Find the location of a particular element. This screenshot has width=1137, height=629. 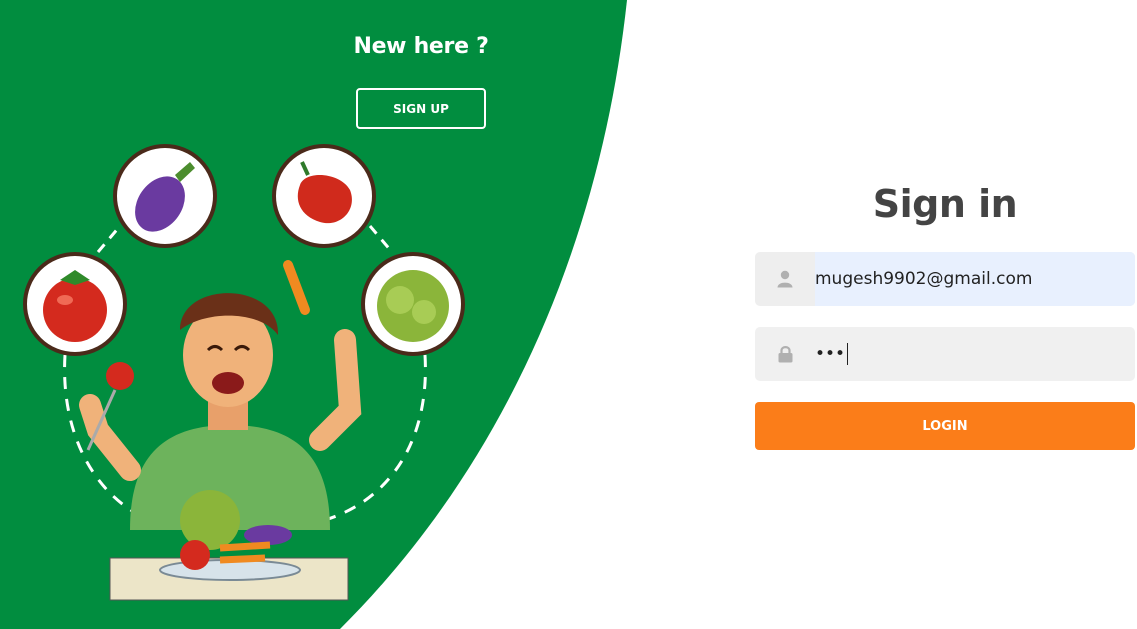

login-button: LOGIN is located at coordinates (945, 426).